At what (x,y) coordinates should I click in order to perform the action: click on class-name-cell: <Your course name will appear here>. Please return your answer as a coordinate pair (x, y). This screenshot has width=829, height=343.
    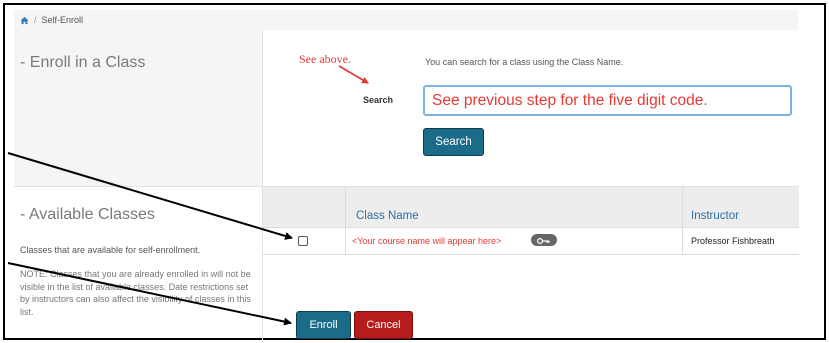
    Looking at the image, I should click on (427, 241).